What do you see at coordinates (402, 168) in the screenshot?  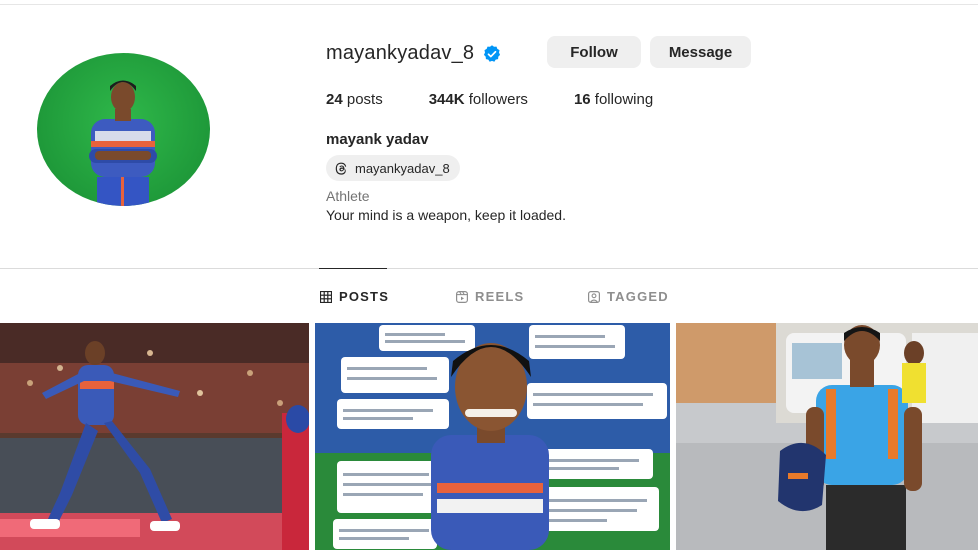 I see `threads-handle: mayankyadav_8` at bounding box center [402, 168].